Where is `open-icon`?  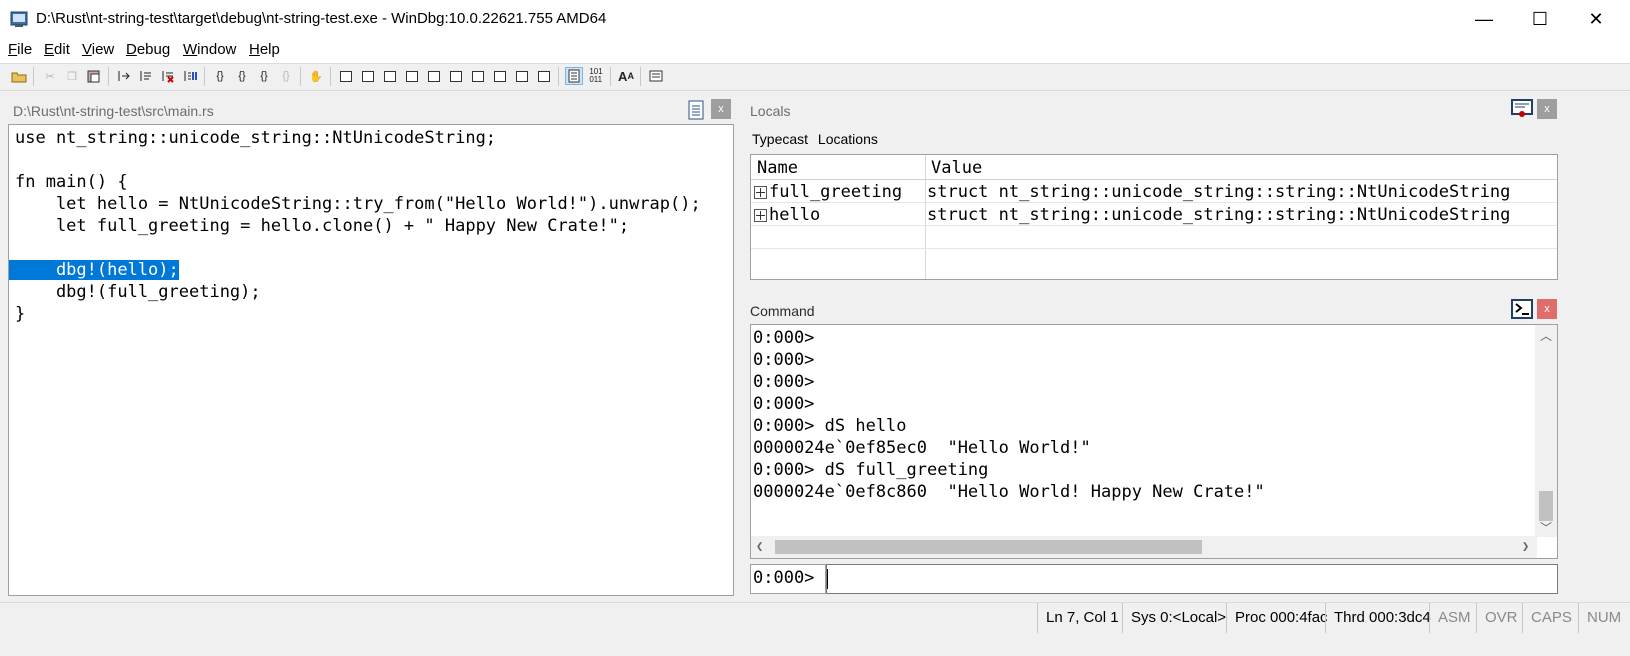 open-icon is located at coordinates (19, 76).